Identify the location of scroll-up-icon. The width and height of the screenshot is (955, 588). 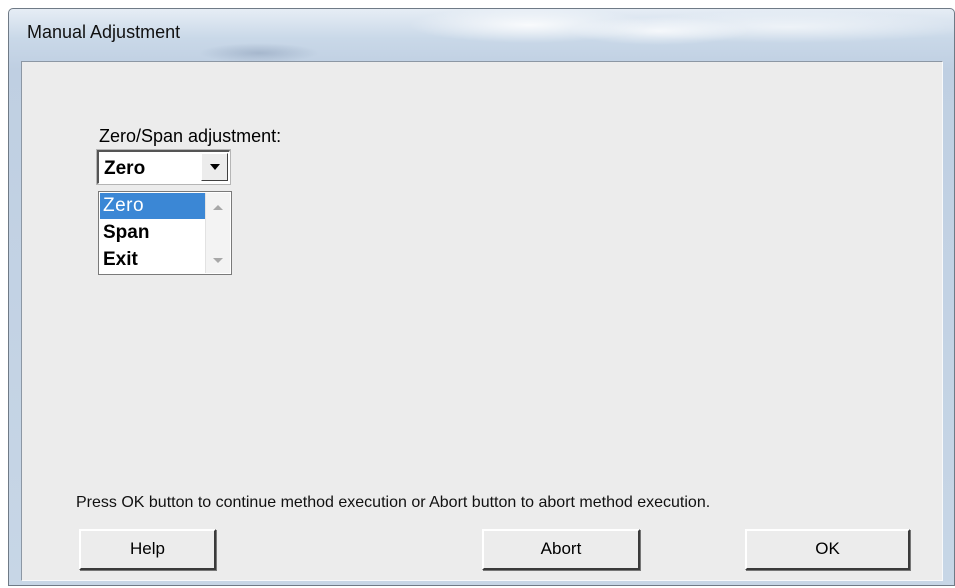
(218, 207).